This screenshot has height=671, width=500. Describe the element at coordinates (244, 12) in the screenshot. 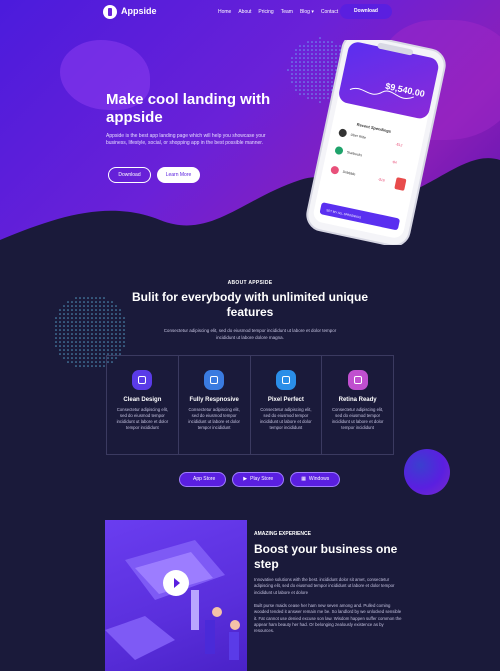

I see `nav-item-about: About` at that location.